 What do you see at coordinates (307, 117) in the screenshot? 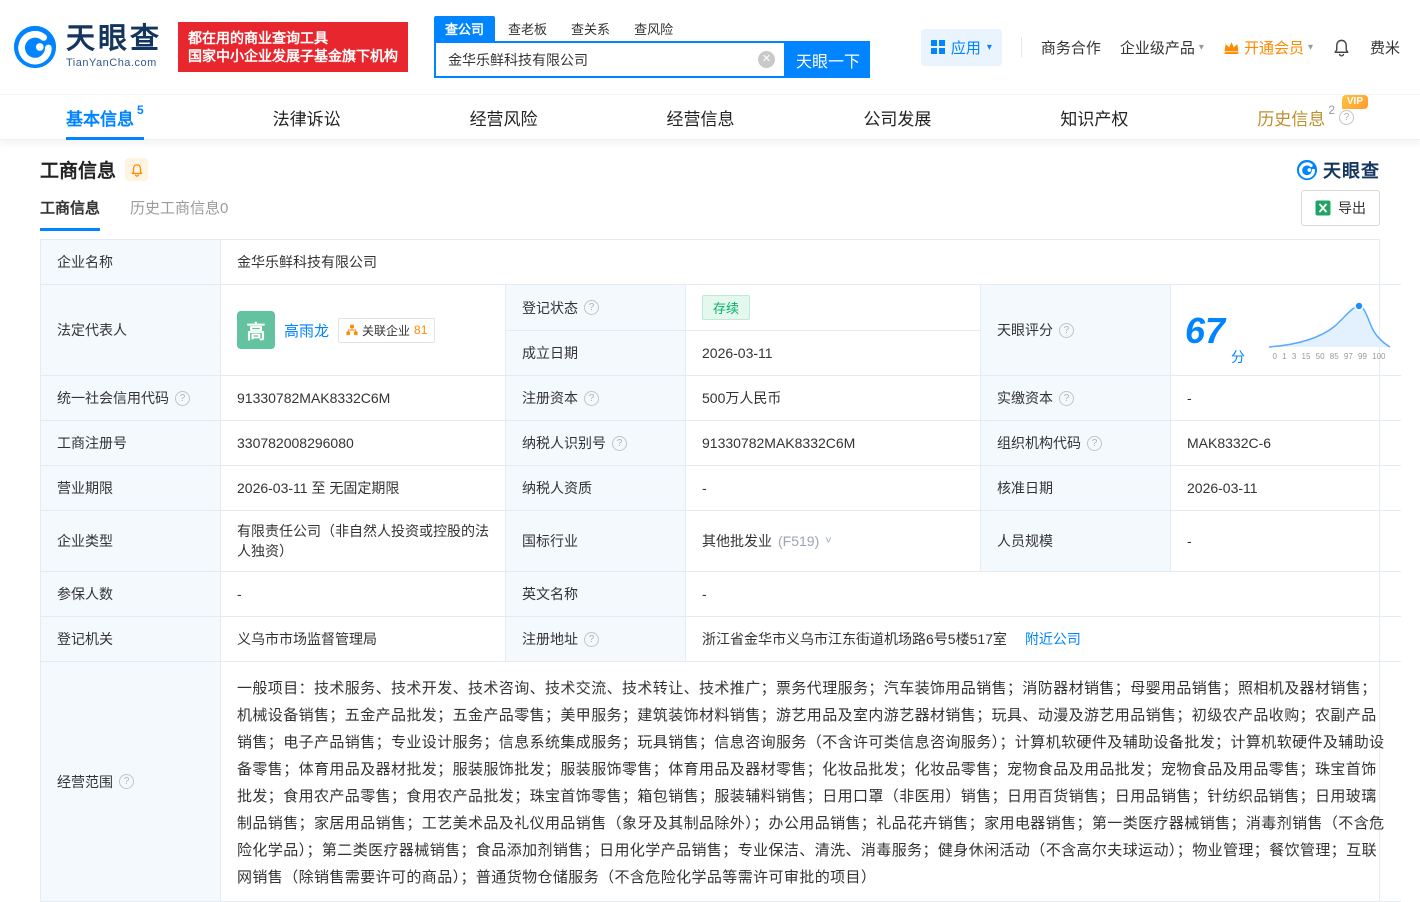
I see `tab-legal-litigation: 法律诉讼` at bounding box center [307, 117].